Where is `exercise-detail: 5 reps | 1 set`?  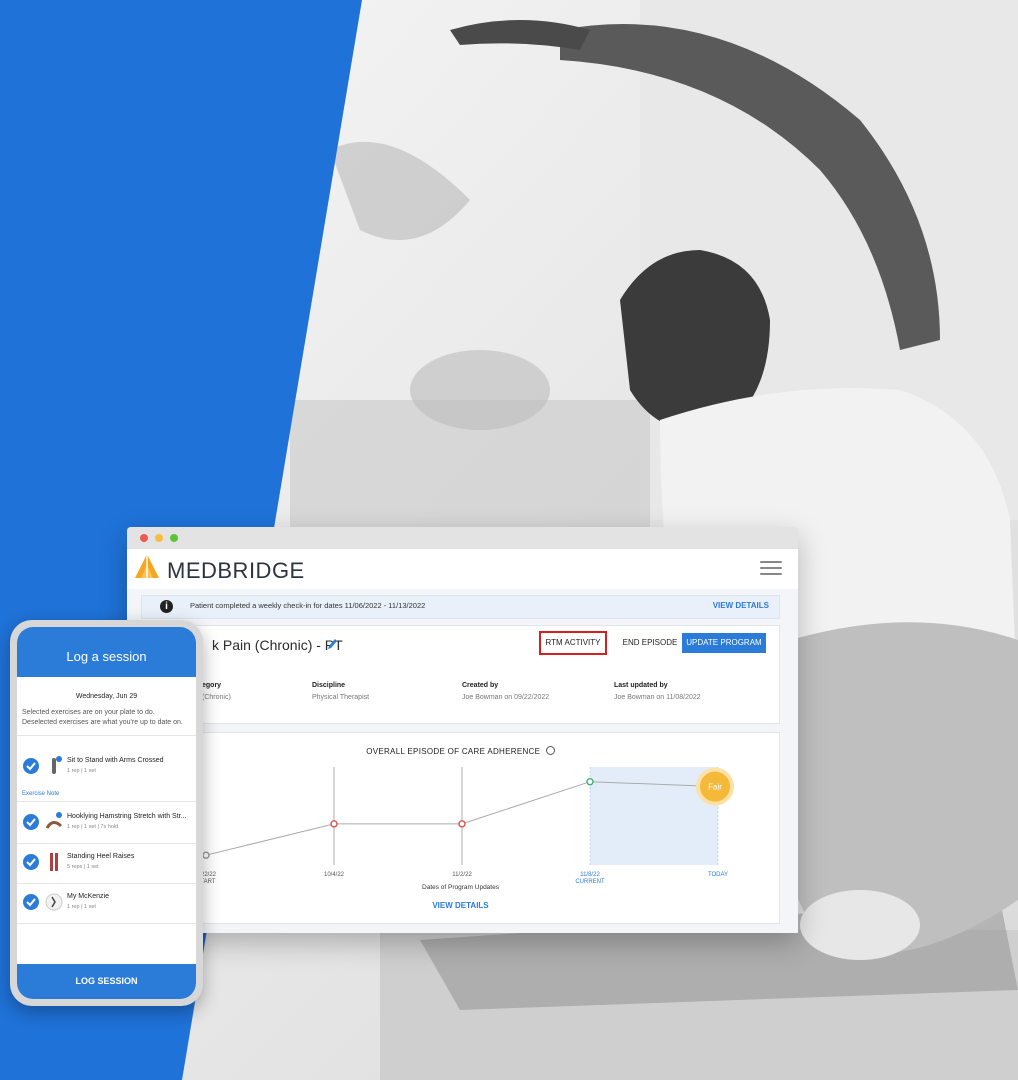 exercise-detail: 5 reps | 1 set is located at coordinates (83, 867).